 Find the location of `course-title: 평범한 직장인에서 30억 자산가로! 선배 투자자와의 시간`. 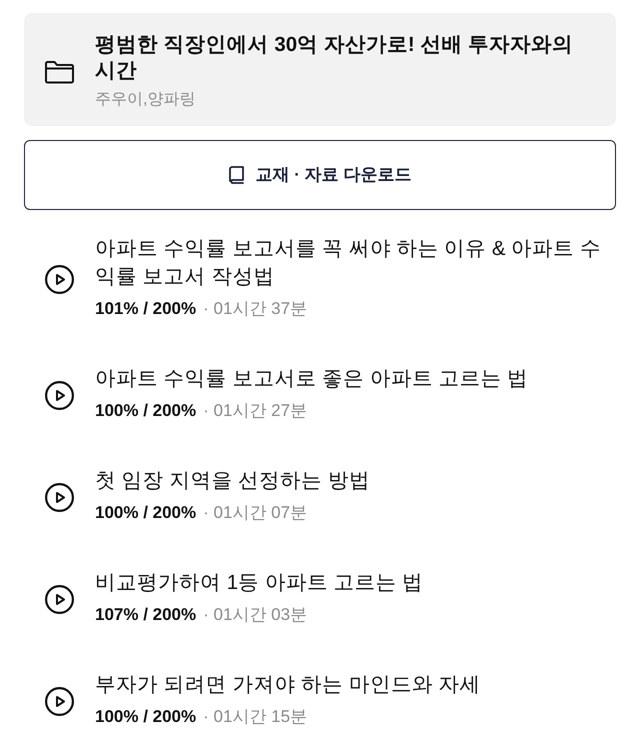

course-title: 평범한 직장인에서 30억 자산가로! 선배 투자자와의 시간 is located at coordinates (334, 58).